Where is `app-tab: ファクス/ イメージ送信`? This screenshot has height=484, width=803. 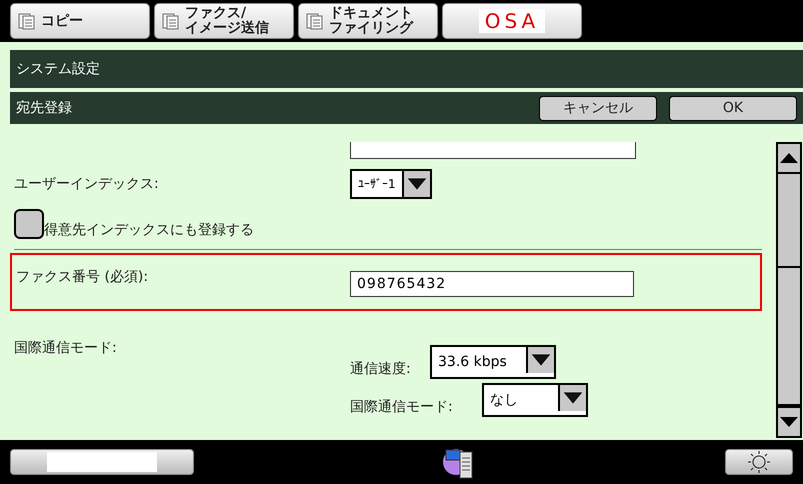 app-tab: ファクス/ イメージ送信 is located at coordinates (224, 21).